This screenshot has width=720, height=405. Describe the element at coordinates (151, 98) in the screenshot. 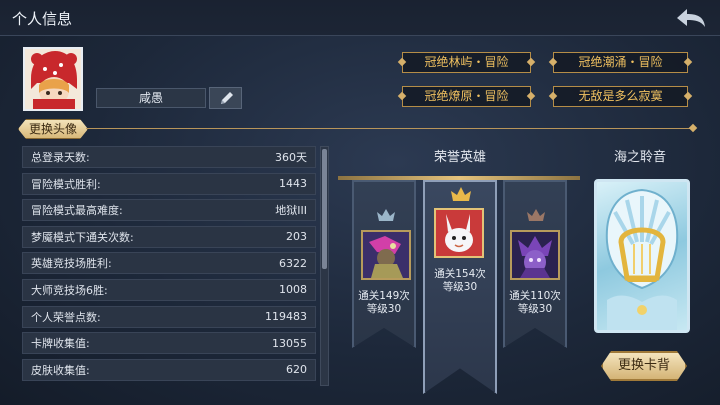

I see `player-name: 咸愚` at that location.